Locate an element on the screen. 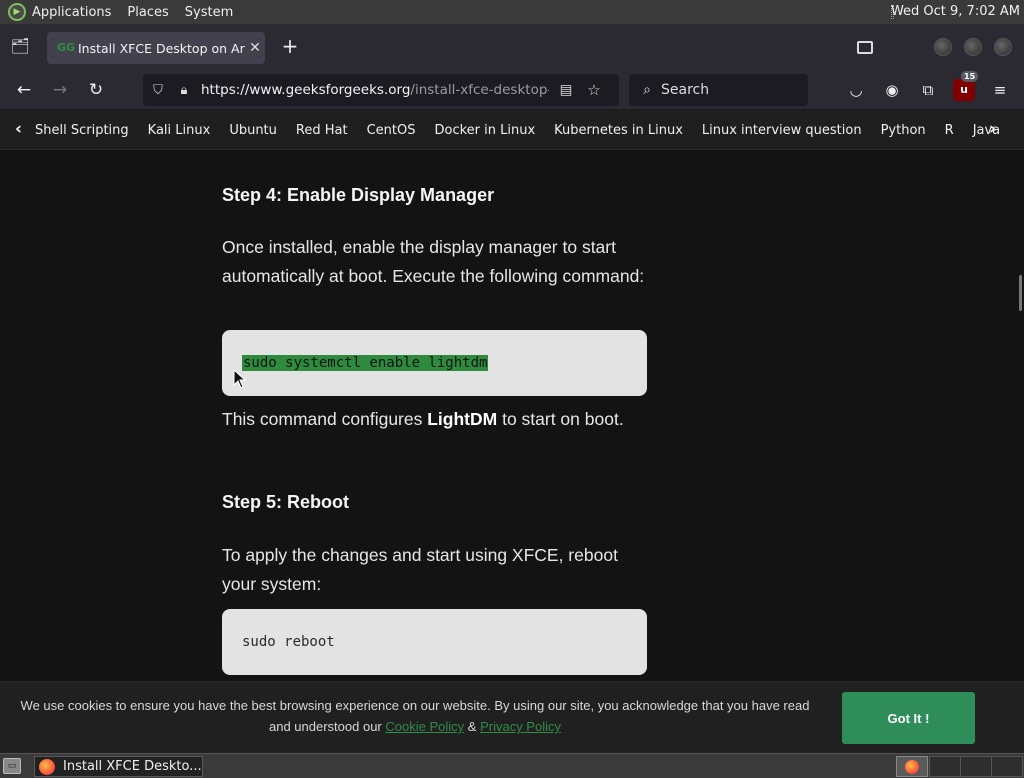 The height and width of the screenshot is (778, 1024). new-tab-icon: + is located at coordinates (290, 46).